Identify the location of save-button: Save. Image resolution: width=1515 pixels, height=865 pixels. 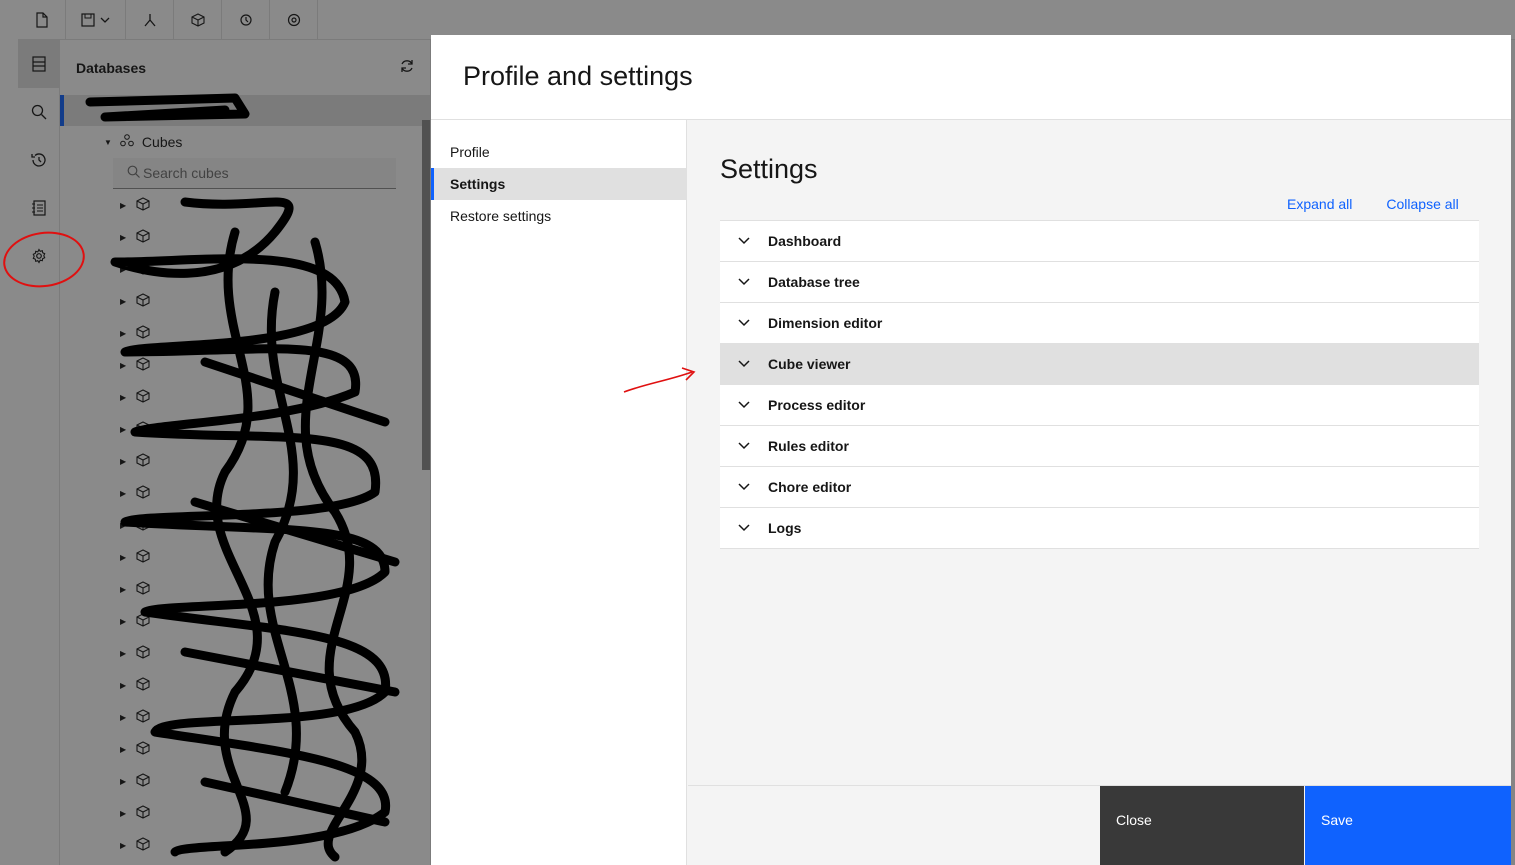
(1408, 825).